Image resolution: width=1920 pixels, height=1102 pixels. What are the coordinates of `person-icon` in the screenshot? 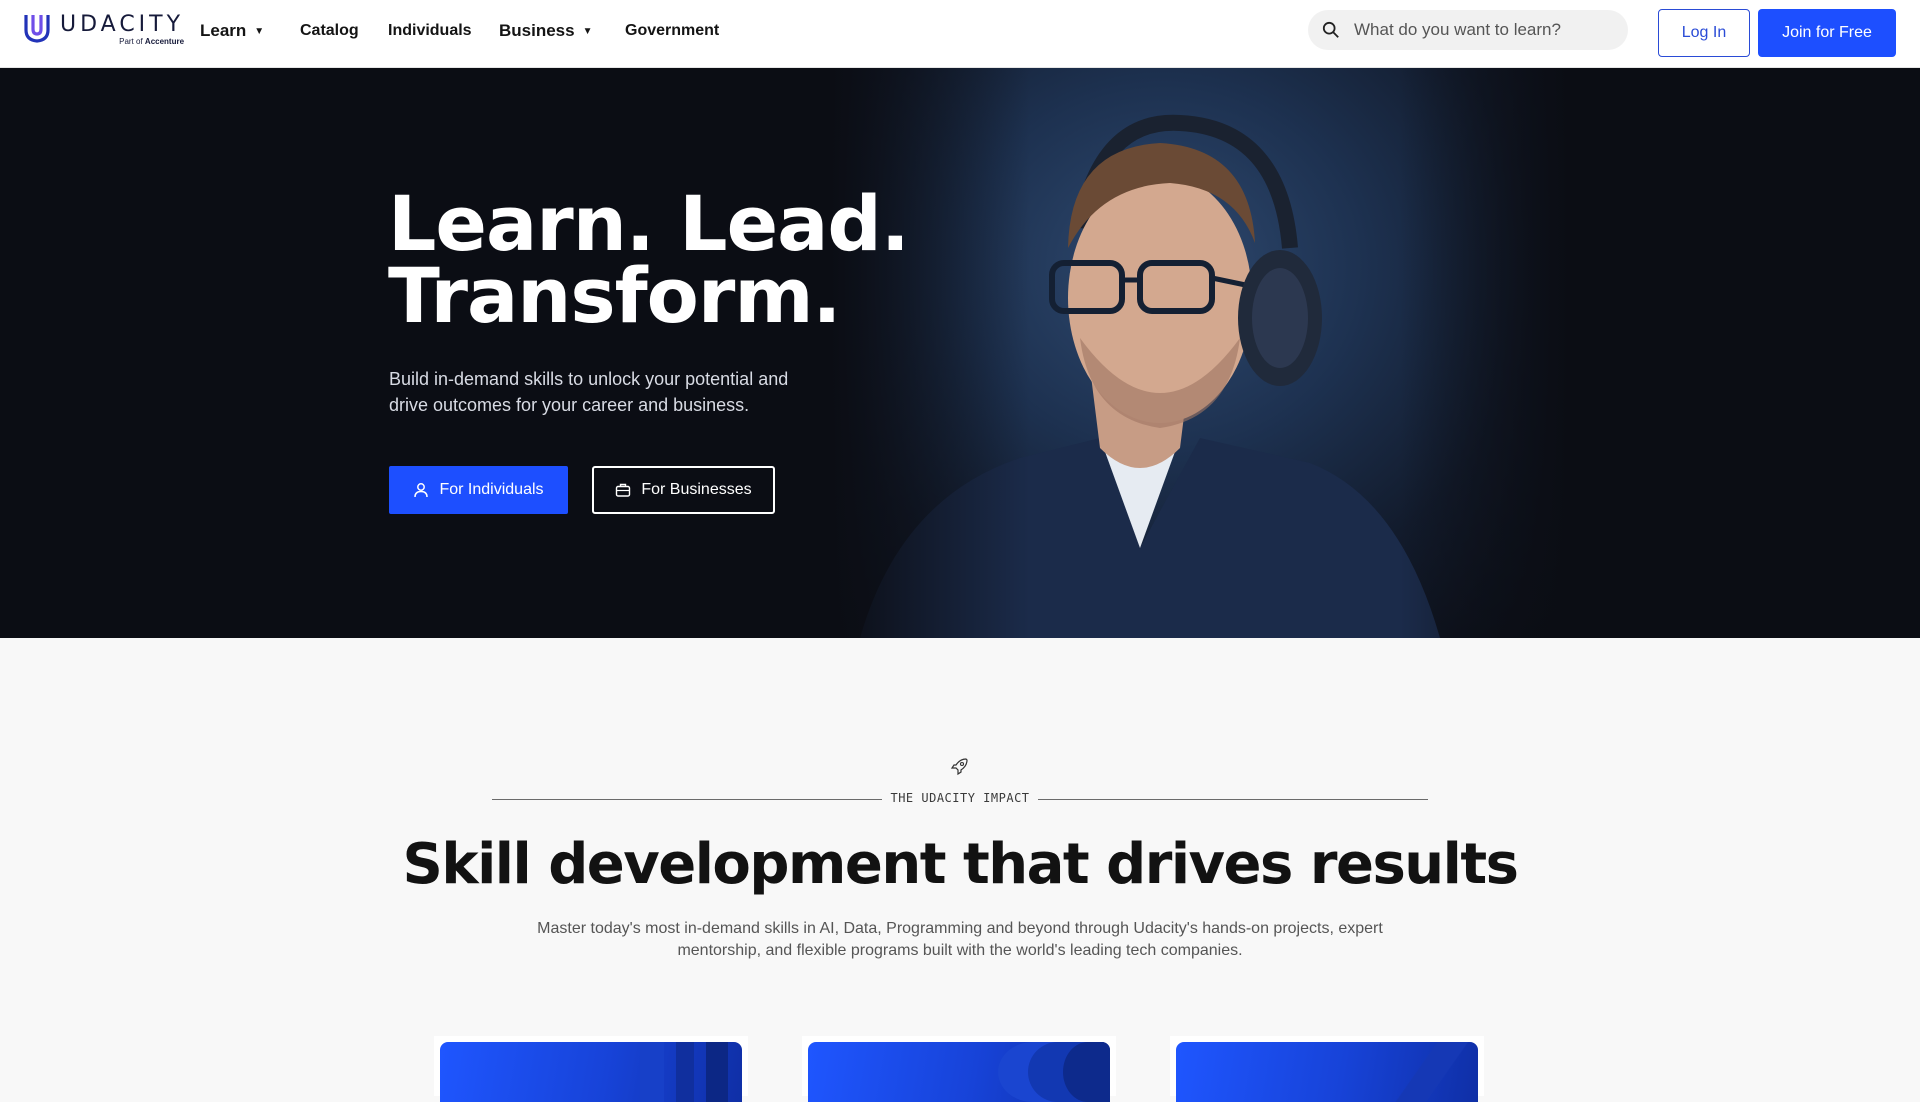 It's located at (421, 490).